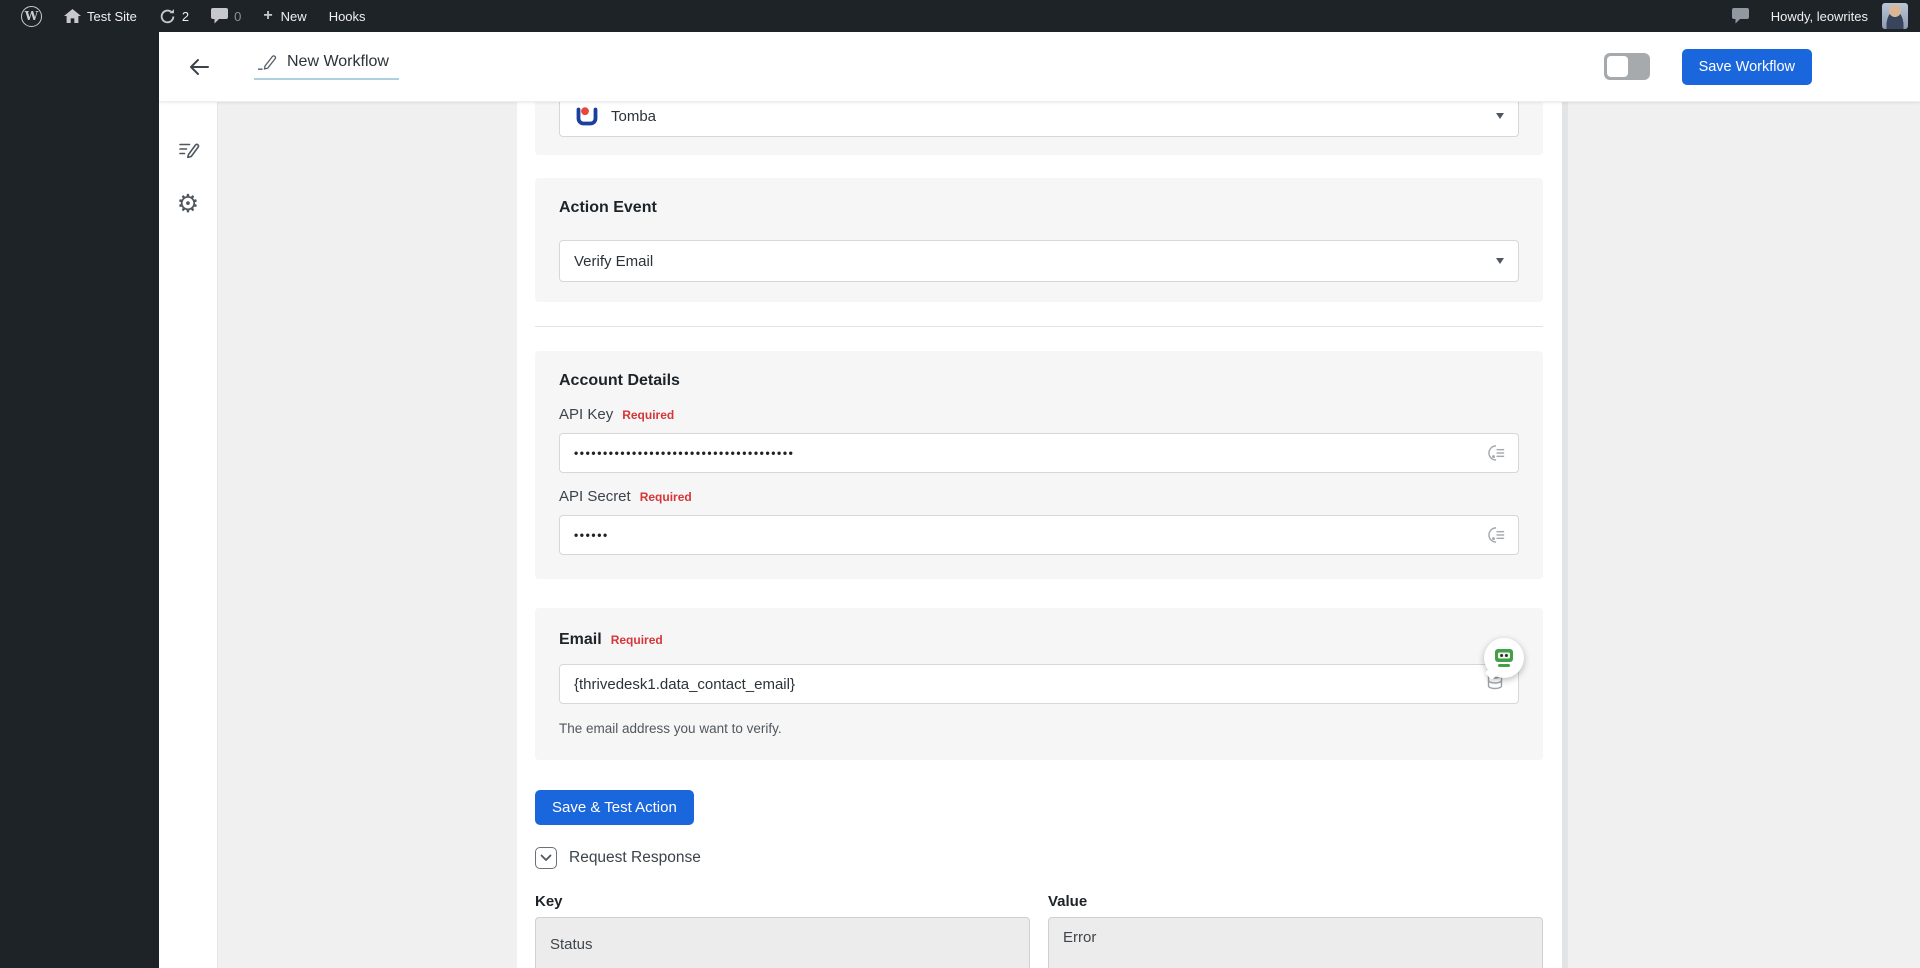  I want to click on comments-menu: 0, so click(226, 16).